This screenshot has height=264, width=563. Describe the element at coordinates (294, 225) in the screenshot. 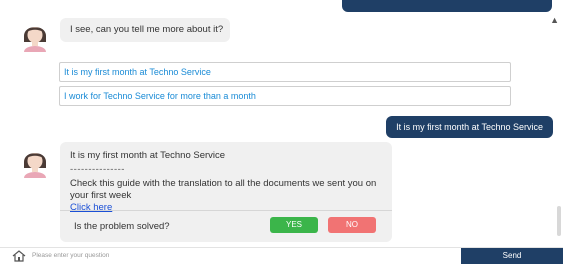

I see `yes-button: YES` at that location.